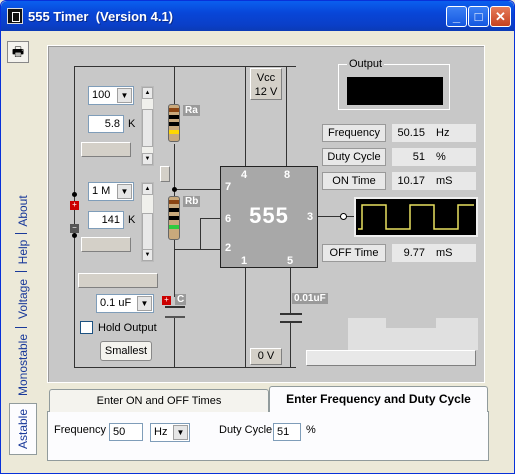  Describe the element at coordinates (456, 16) in the screenshot. I see `minimize-button: _` at that location.